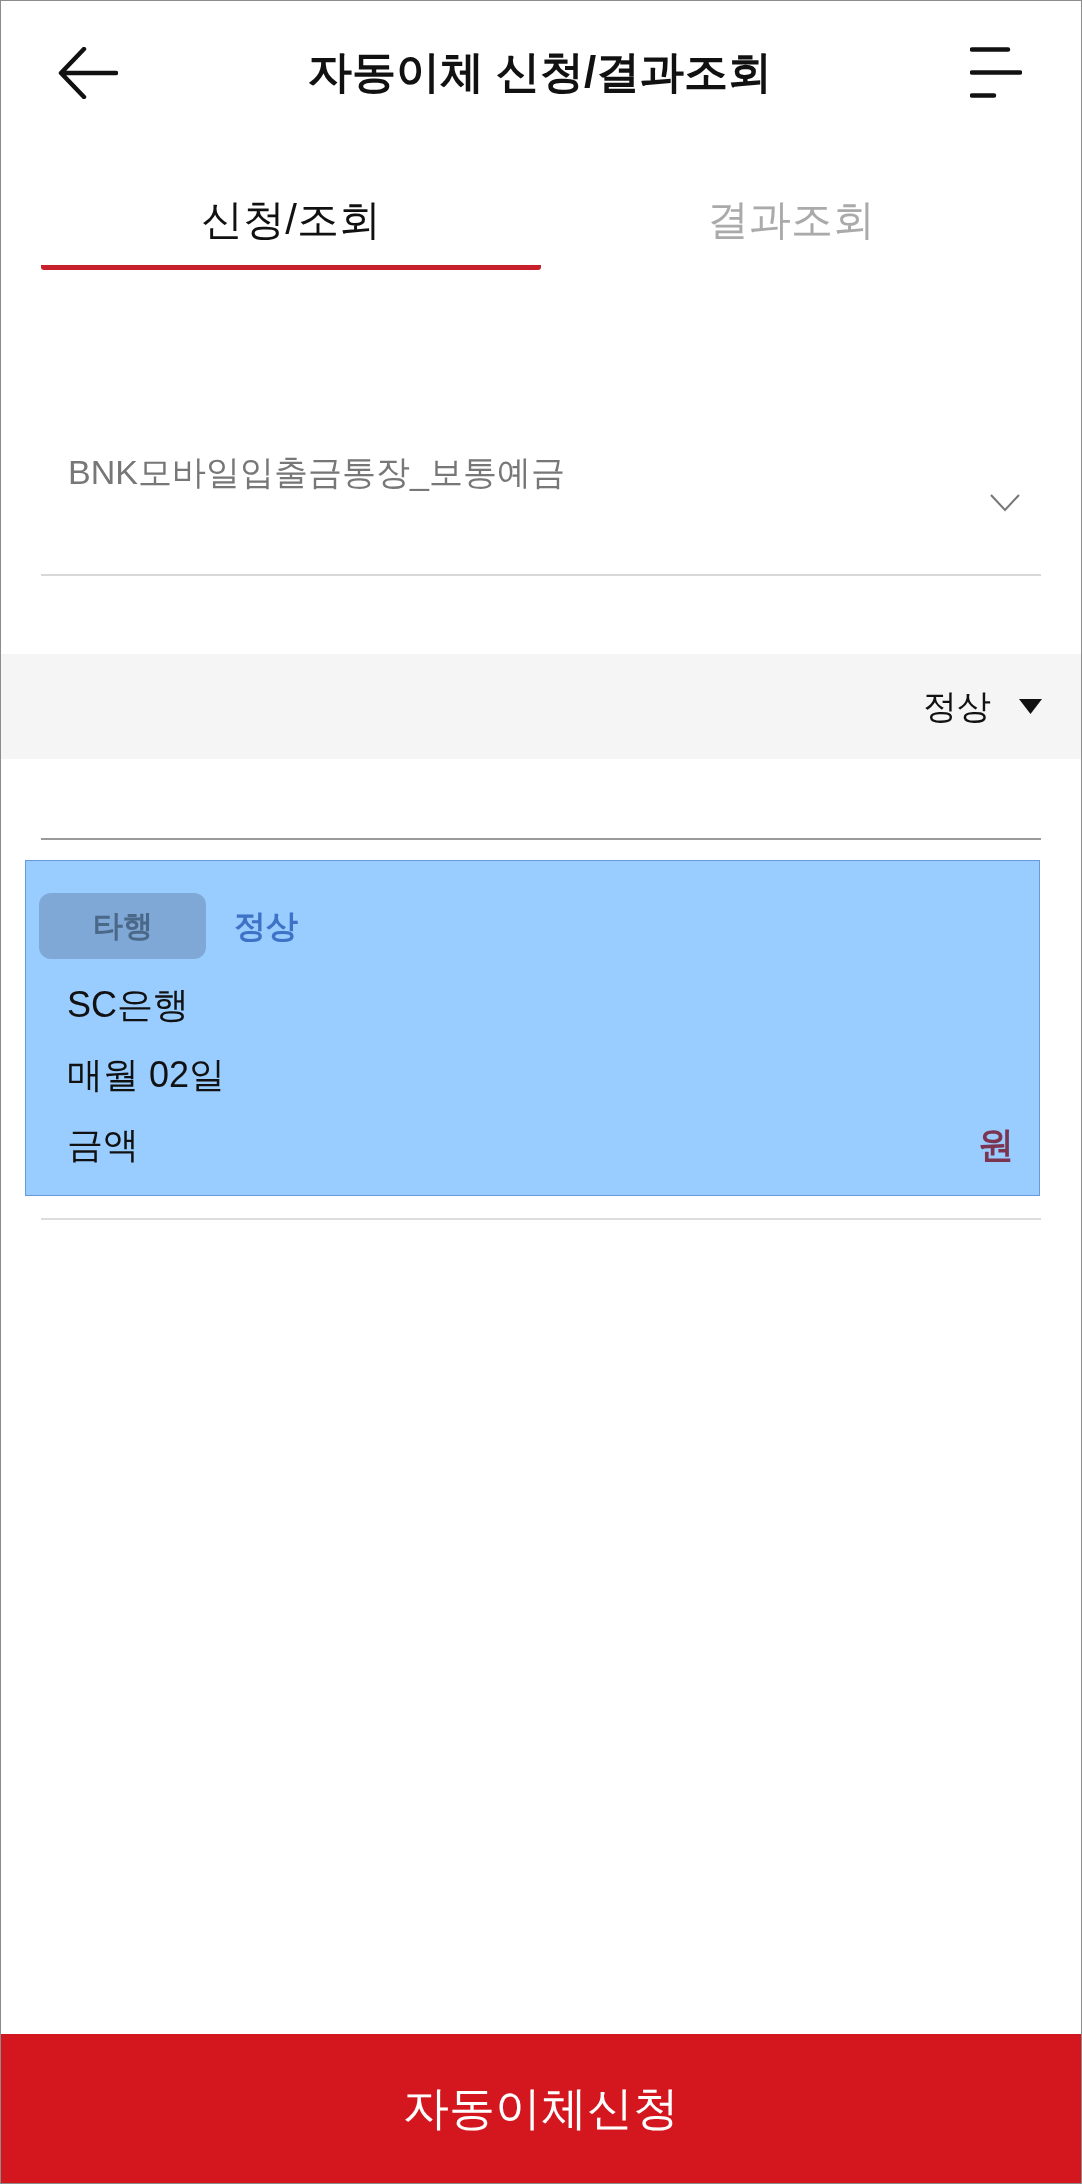 This screenshot has height=2184, width=1082. Describe the element at coordinates (1005, 503) in the screenshot. I see `chevron-down-icon` at that location.